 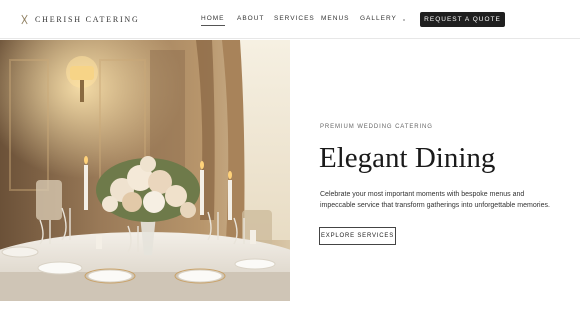 What do you see at coordinates (407, 158) in the screenshot?
I see `hero-title: Elegant Dining` at bounding box center [407, 158].